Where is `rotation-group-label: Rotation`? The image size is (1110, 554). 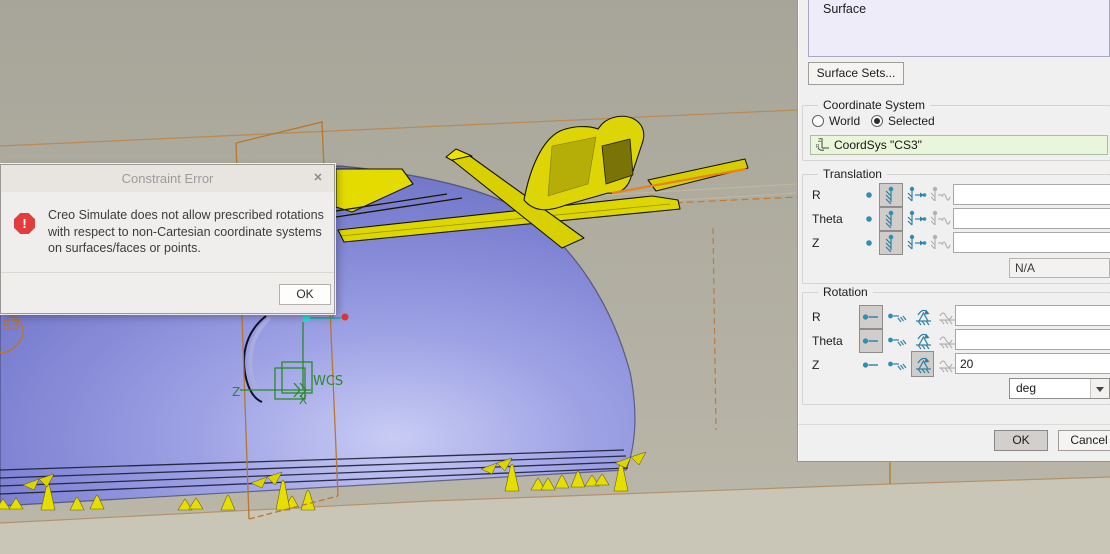 rotation-group-label: Rotation is located at coordinates (845, 292).